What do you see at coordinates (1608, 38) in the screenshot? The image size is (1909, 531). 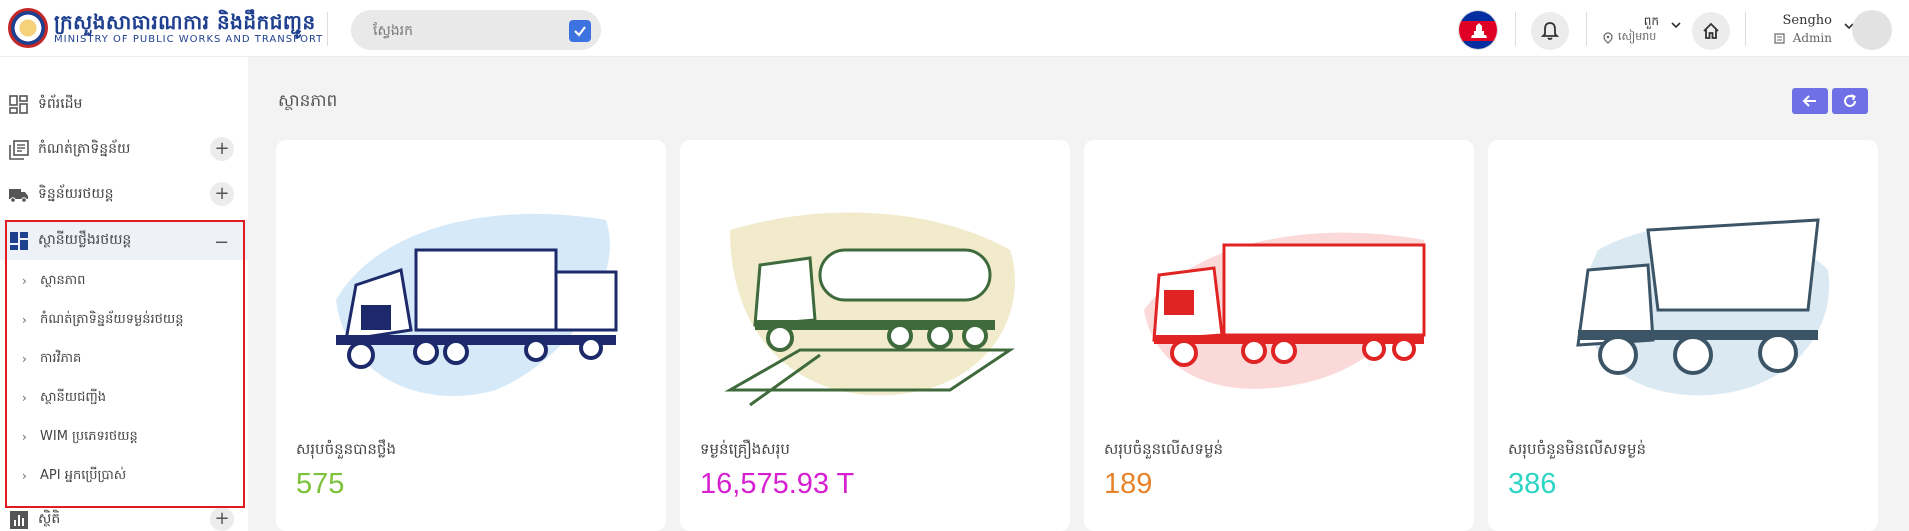 I see `location-pin-icon` at bounding box center [1608, 38].